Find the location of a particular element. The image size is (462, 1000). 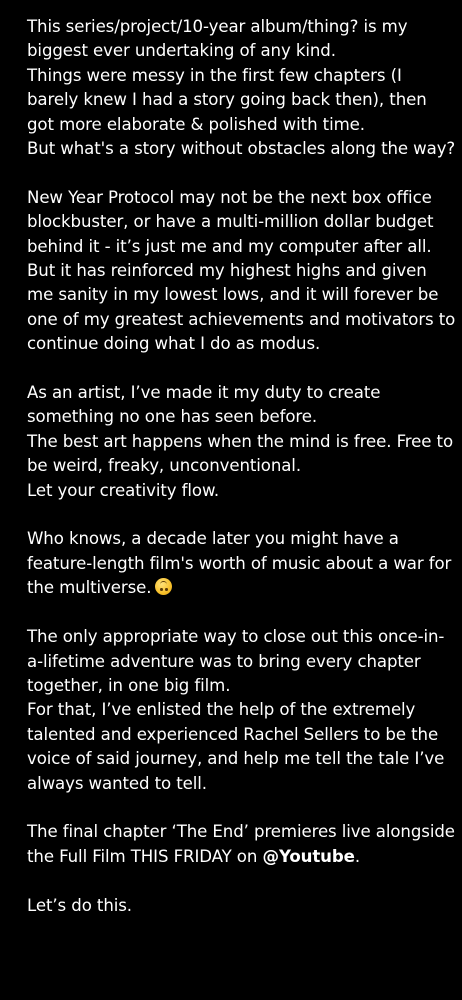

upside-down-face-emoji-icon is located at coordinates (164, 587).